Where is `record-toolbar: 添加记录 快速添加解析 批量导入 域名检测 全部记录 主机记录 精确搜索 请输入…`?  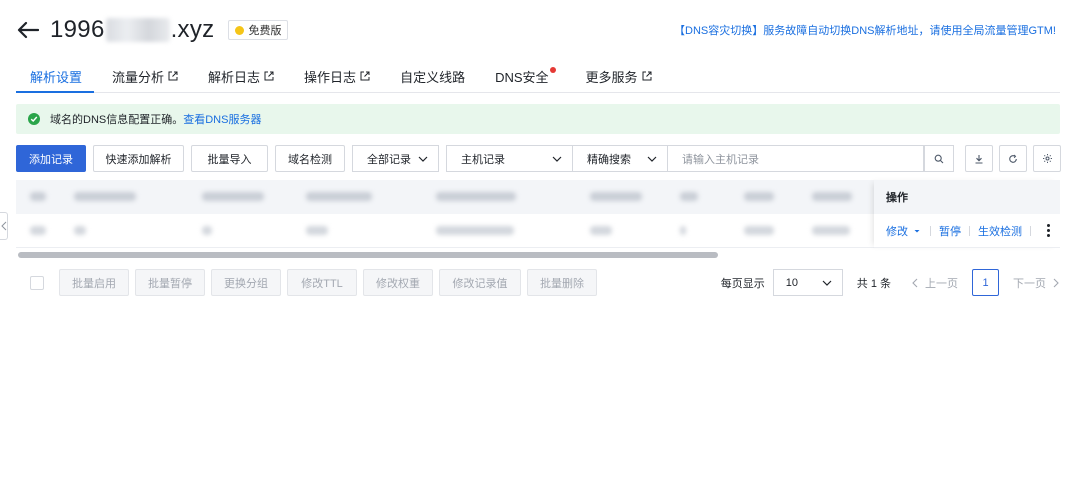
record-toolbar: 添加记录 快速添加解析 批量导入 域名检测 全部记录 主机记录 精确搜索 请输入… is located at coordinates (485, 158).